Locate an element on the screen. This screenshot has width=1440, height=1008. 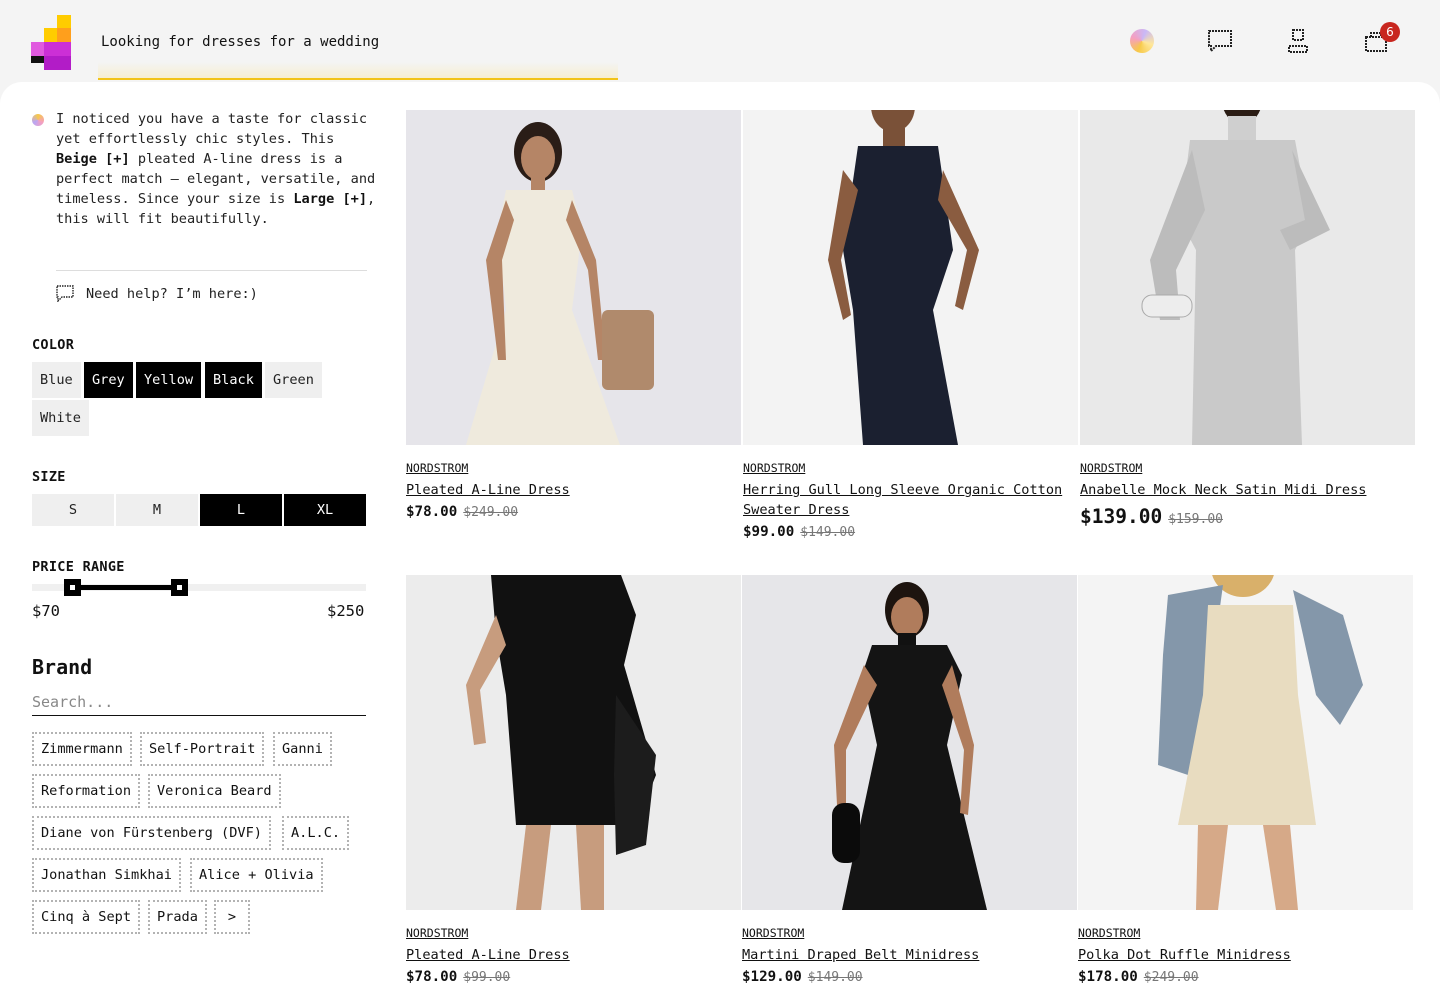
product-name: Martini Draped Belt Minidress is located at coordinates (907, 955).